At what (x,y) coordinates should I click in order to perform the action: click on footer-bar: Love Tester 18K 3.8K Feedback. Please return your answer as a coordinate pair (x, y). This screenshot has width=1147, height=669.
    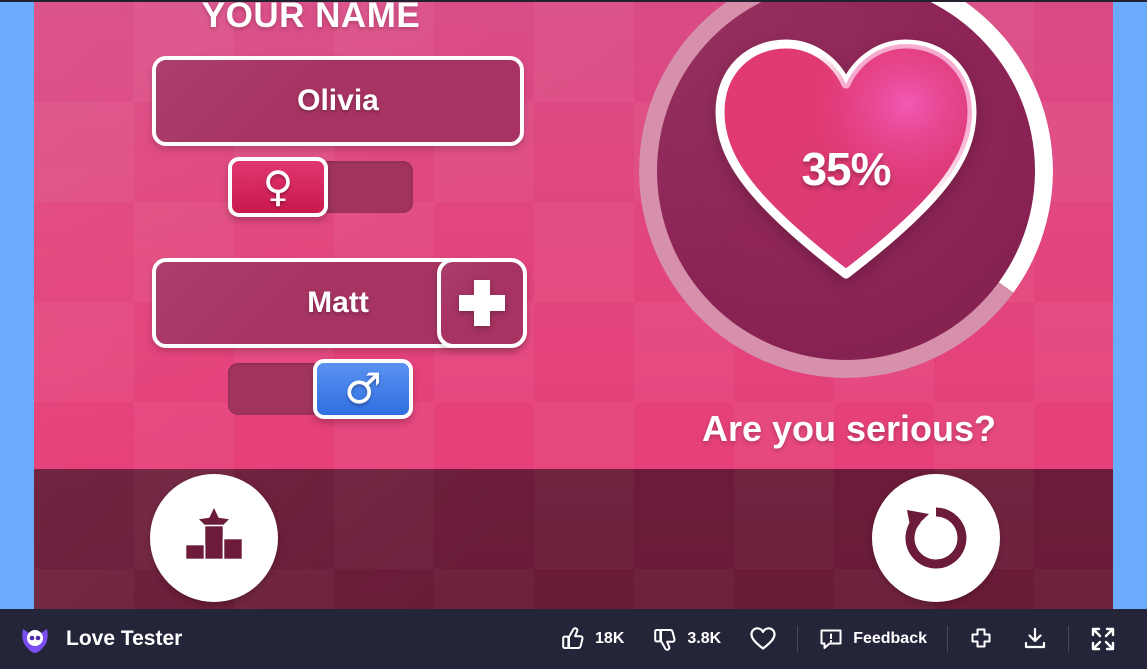
    Looking at the image, I should click on (573, 639).